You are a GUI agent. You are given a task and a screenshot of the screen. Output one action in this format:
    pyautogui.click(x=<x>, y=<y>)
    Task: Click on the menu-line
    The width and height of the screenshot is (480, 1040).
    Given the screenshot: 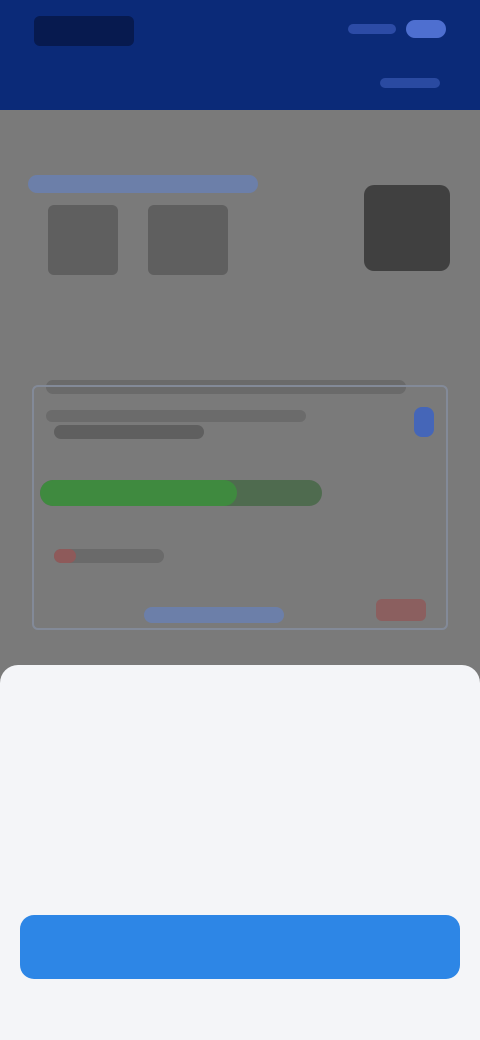 What is the action you would take?
    pyautogui.click(x=372, y=29)
    